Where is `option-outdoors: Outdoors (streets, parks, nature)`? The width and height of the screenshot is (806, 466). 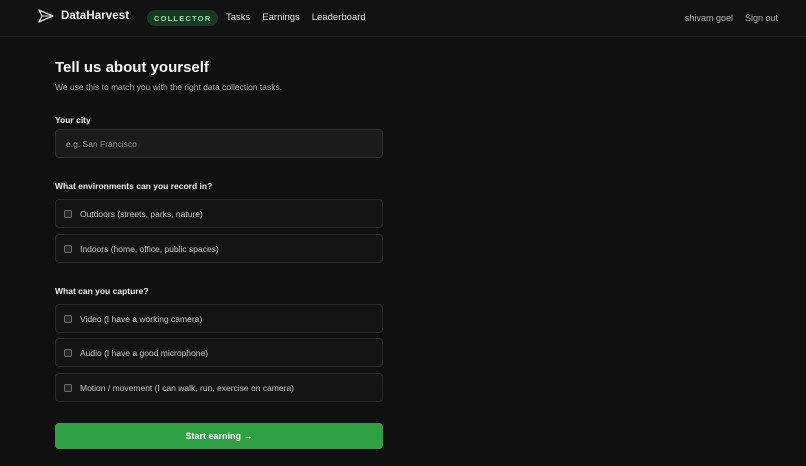
option-outdoors: Outdoors (streets, parks, nature) is located at coordinates (219, 213).